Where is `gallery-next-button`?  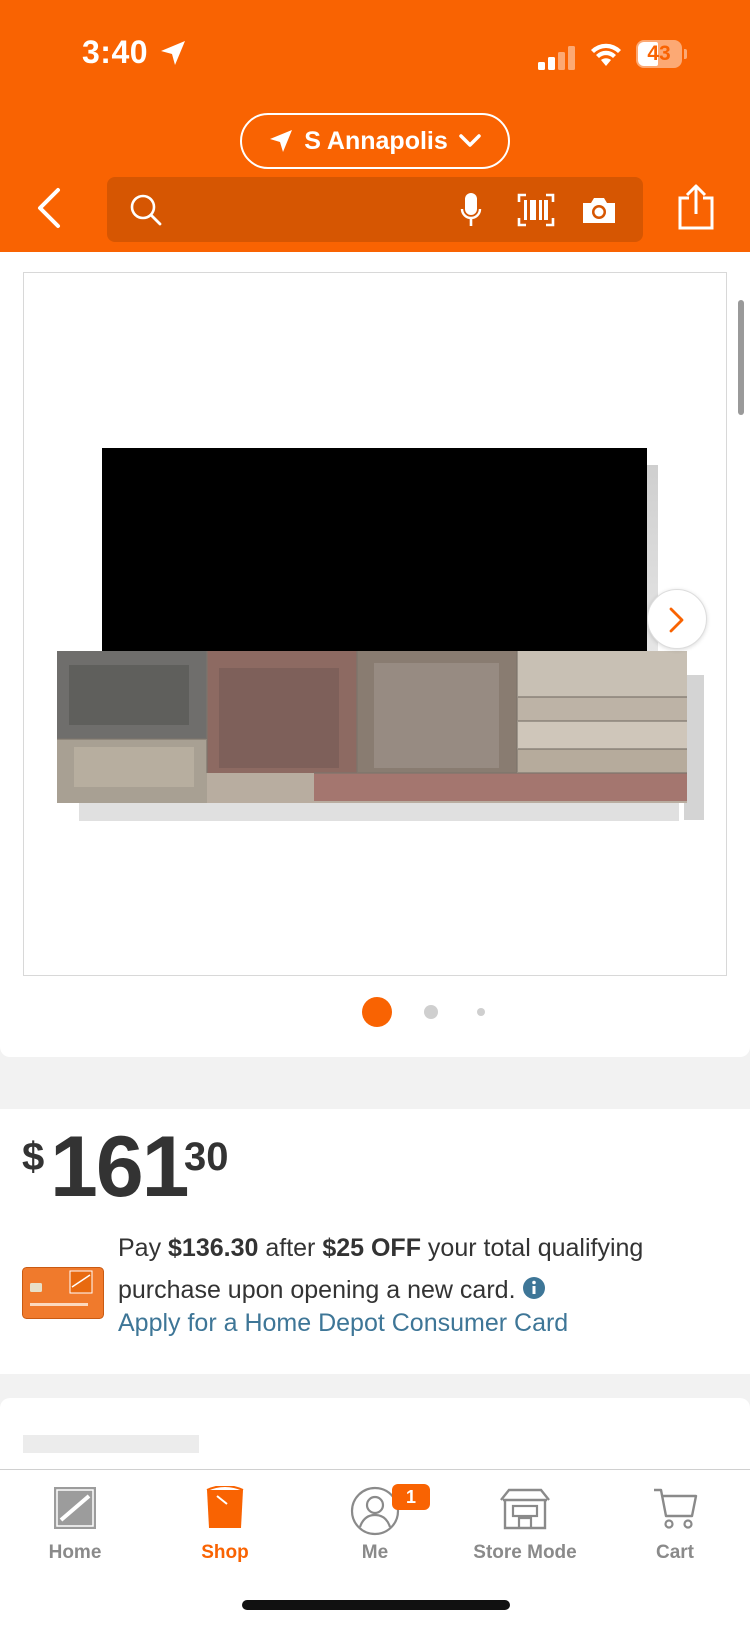 gallery-next-button is located at coordinates (677, 619).